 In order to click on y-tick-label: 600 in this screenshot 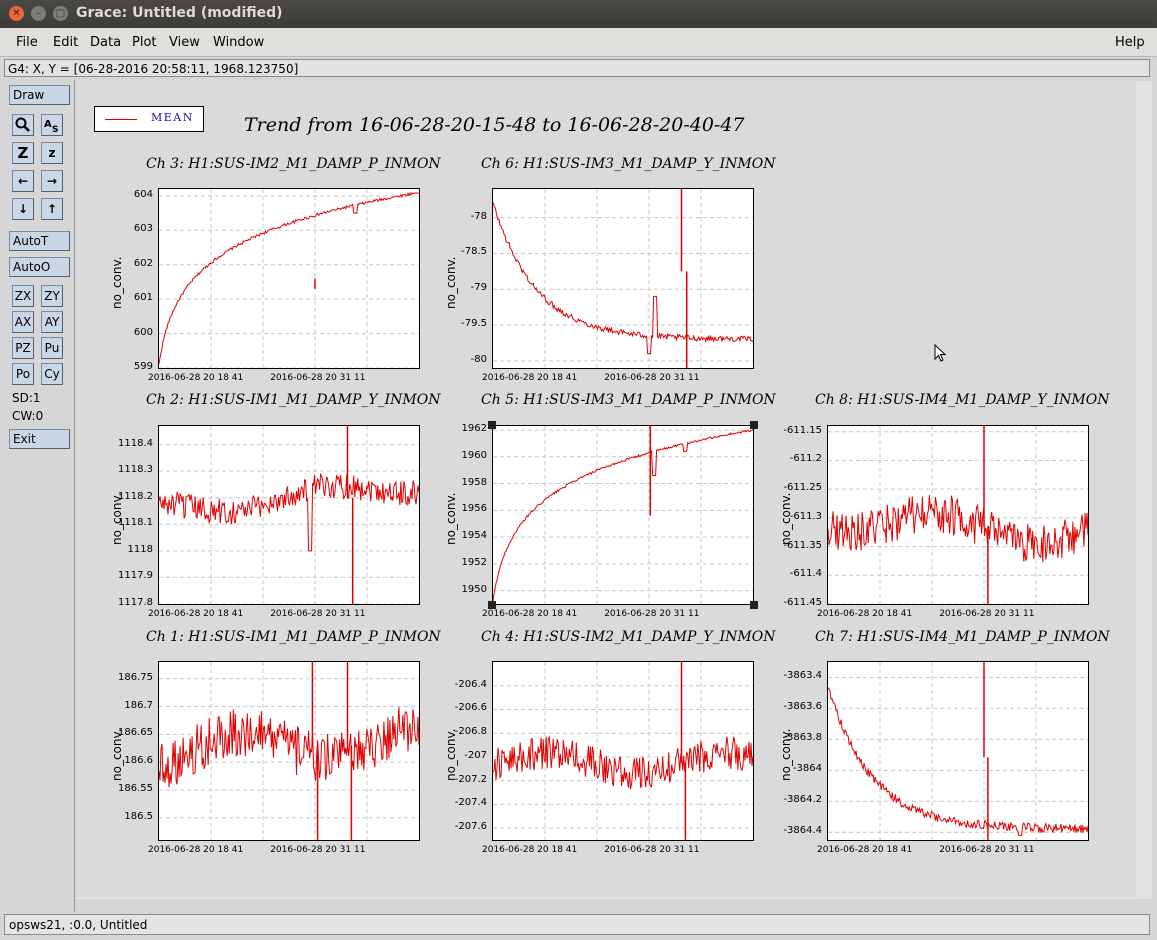, I will do `click(143, 332)`.